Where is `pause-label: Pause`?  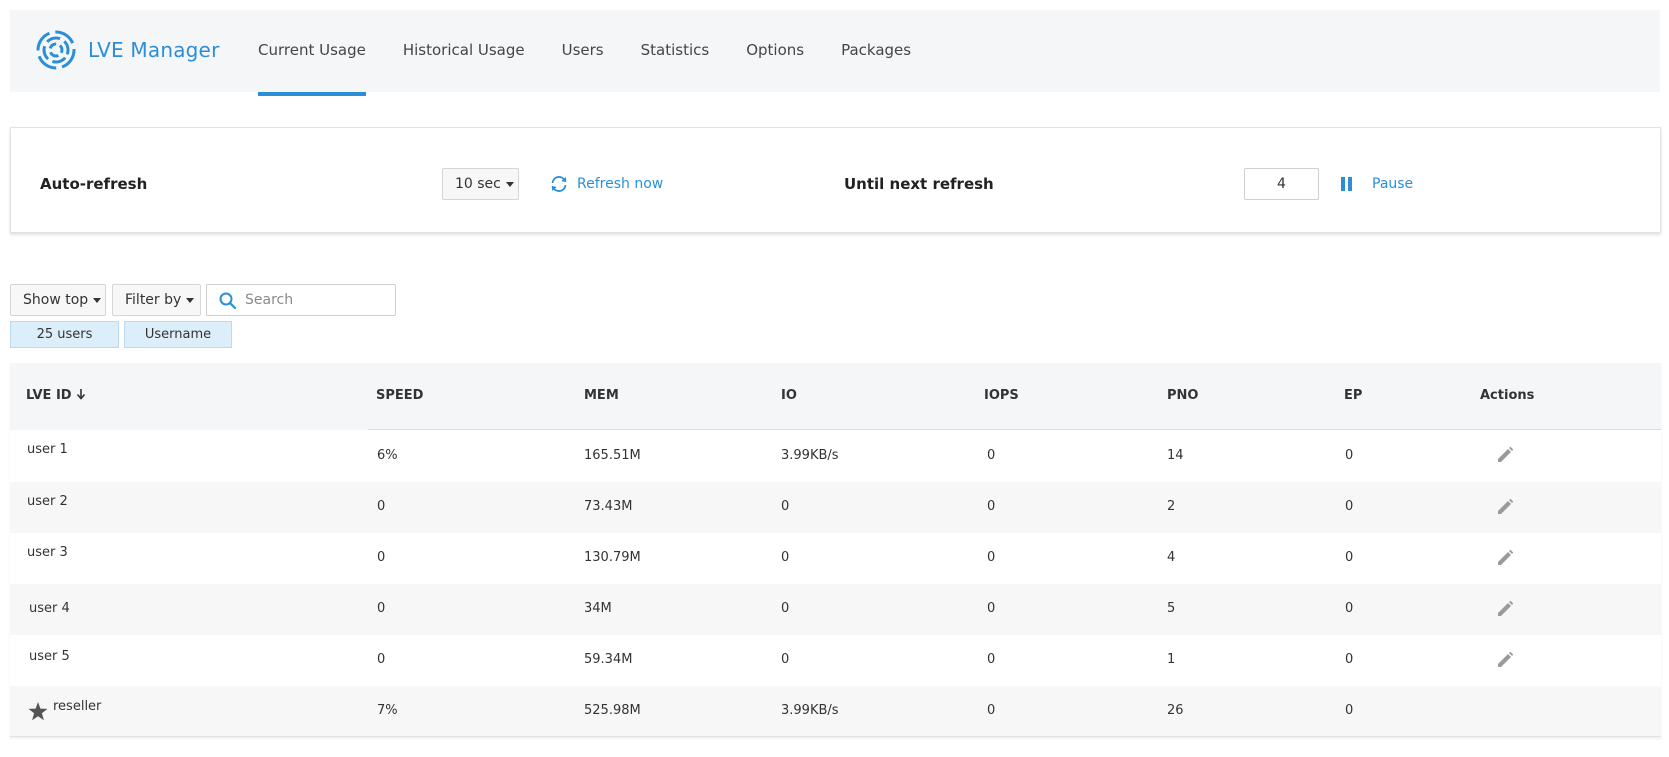
pause-label: Pause is located at coordinates (1393, 184).